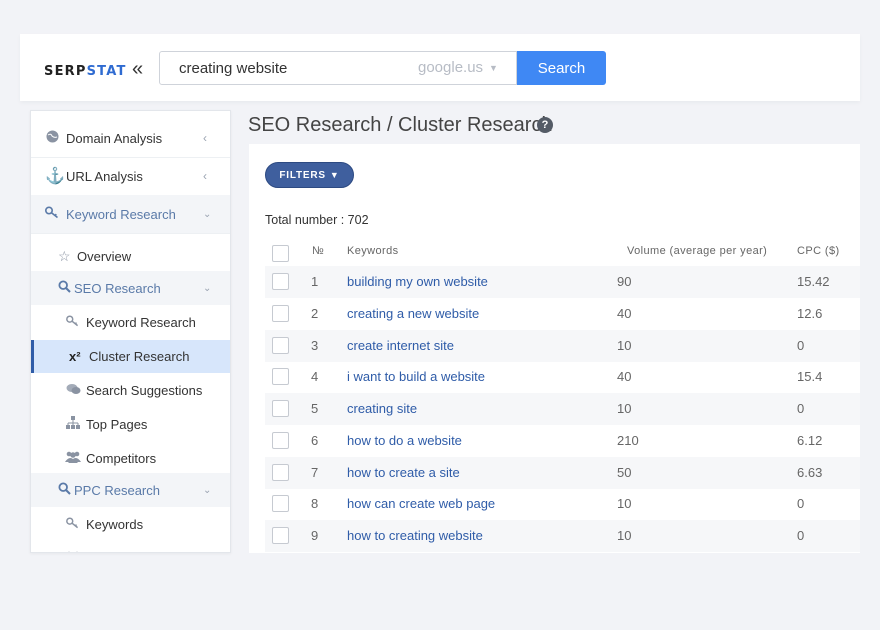  What do you see at coordinates (562, 346) in the screenshot?
I see `table-row: 3 create internet site 10 0` at bounding box center [562, 346].